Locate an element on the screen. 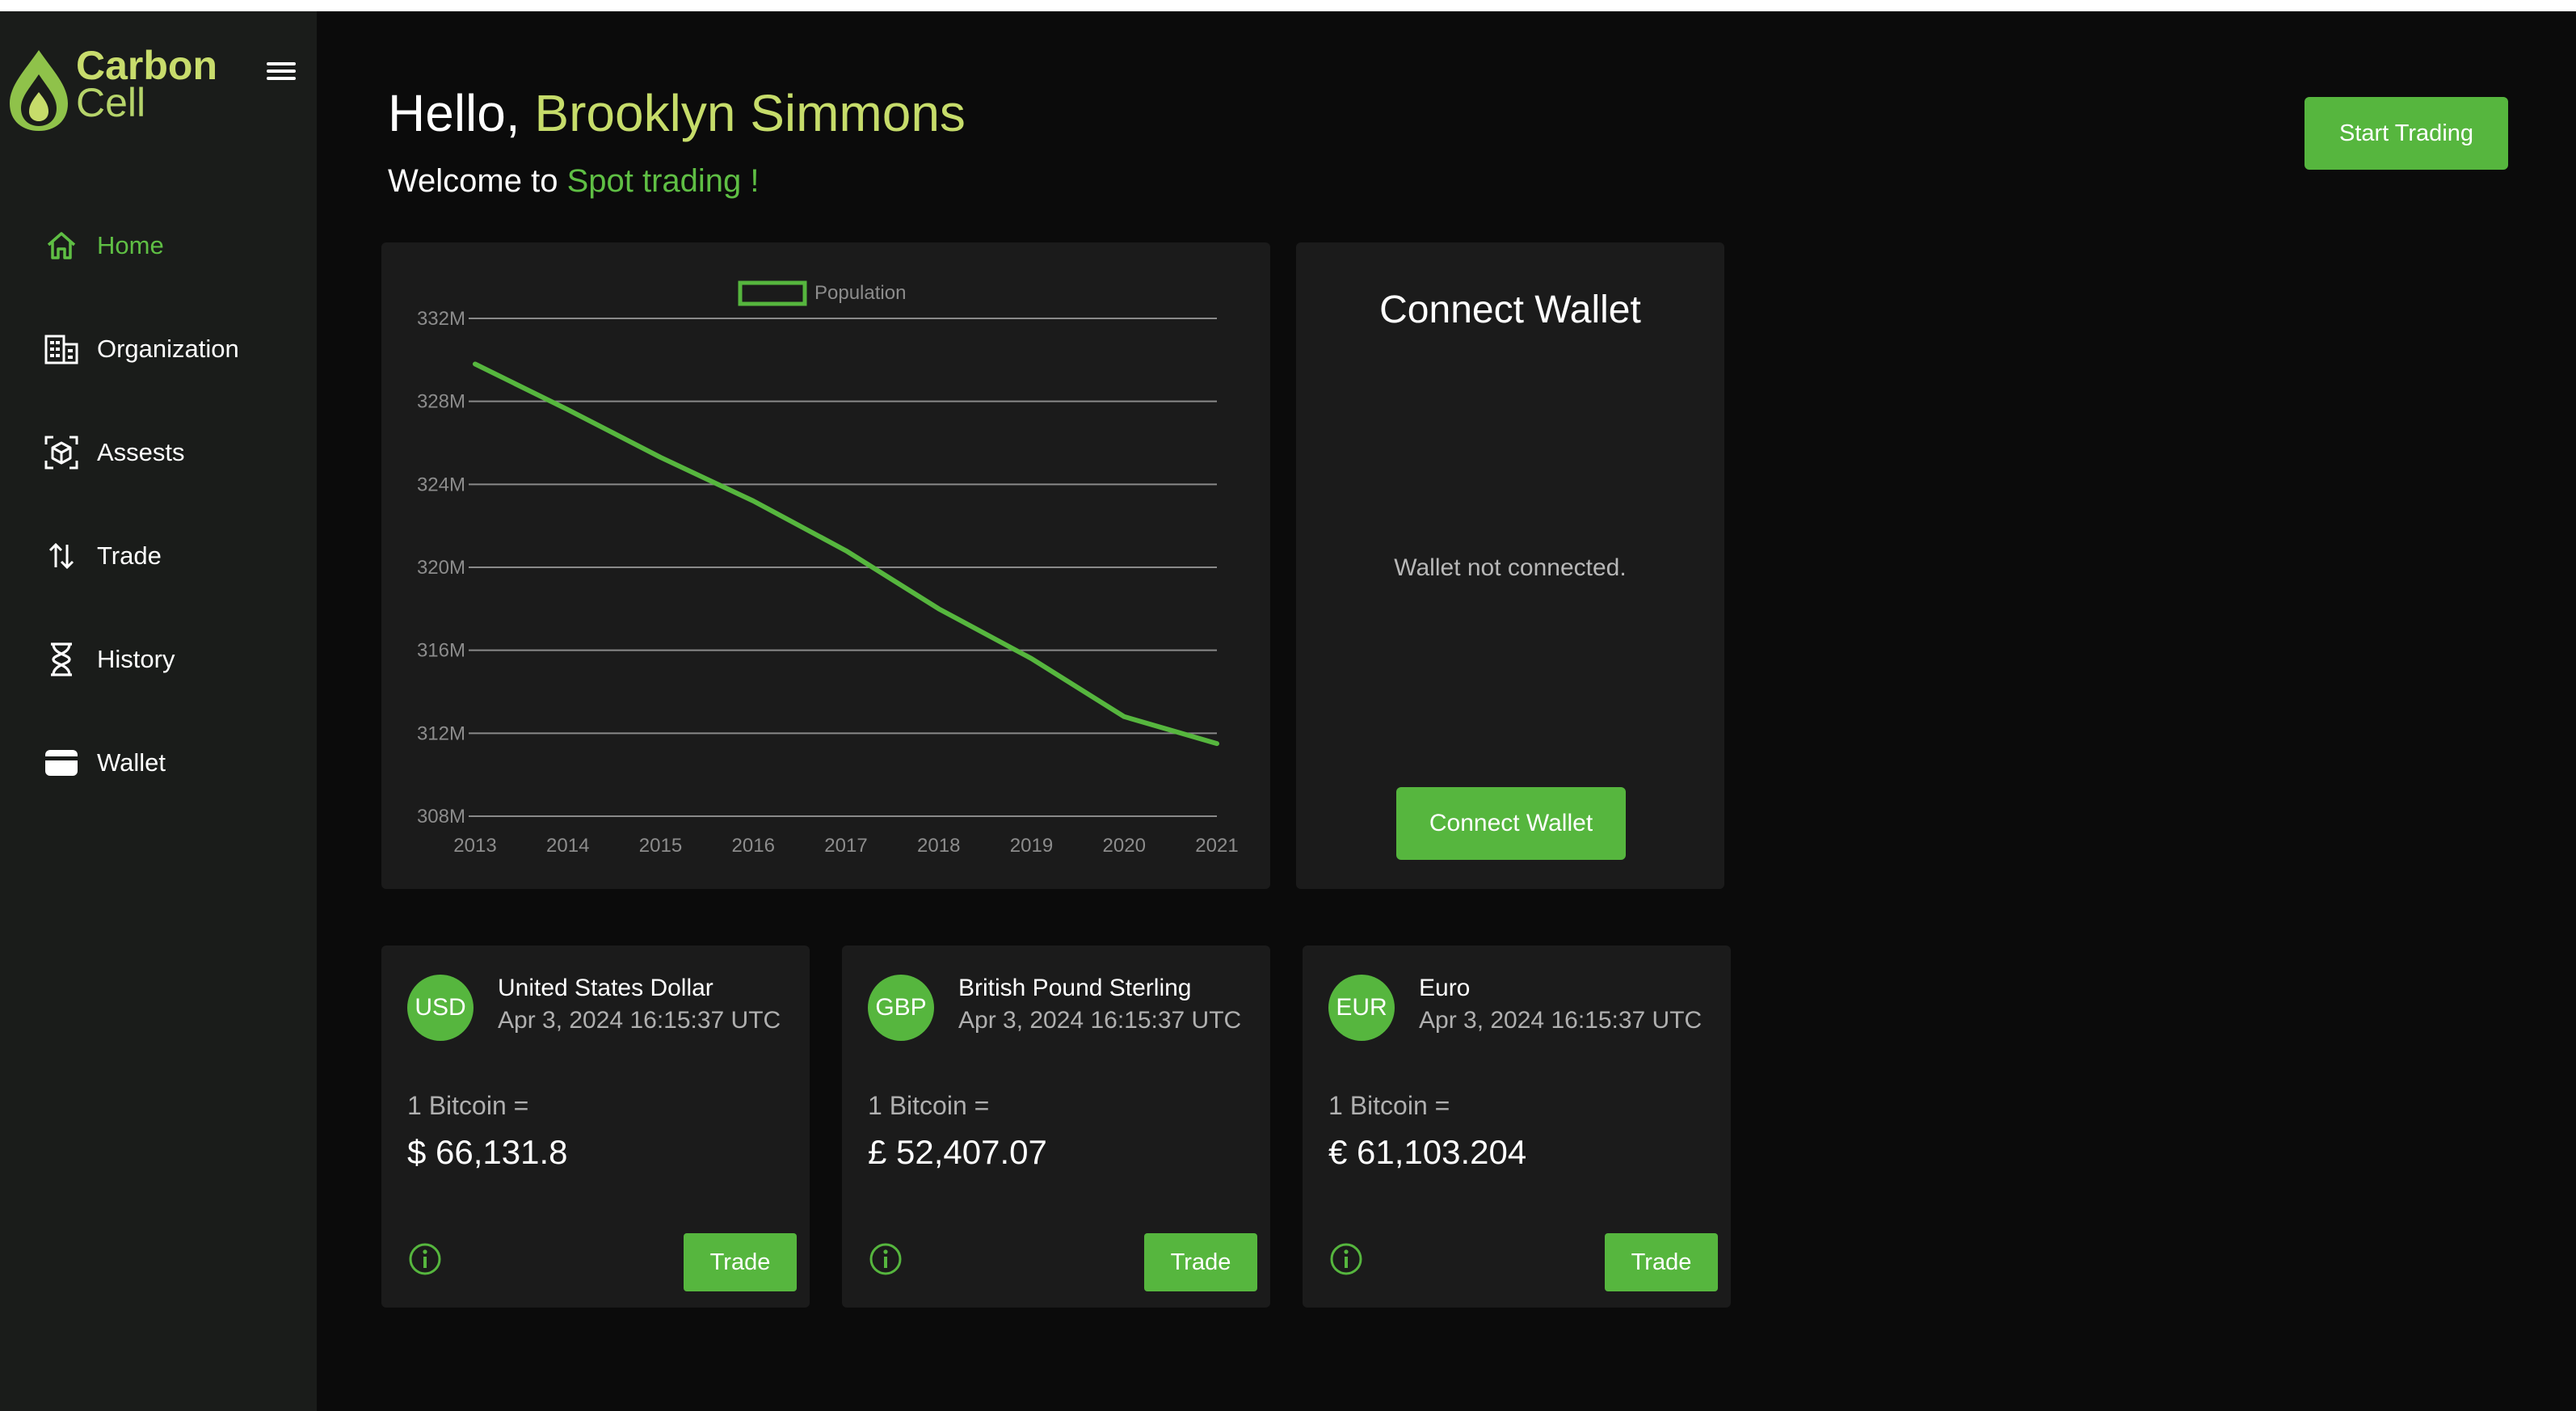  sidebar-item-organization: Organization is located at coordinates (158, 349).